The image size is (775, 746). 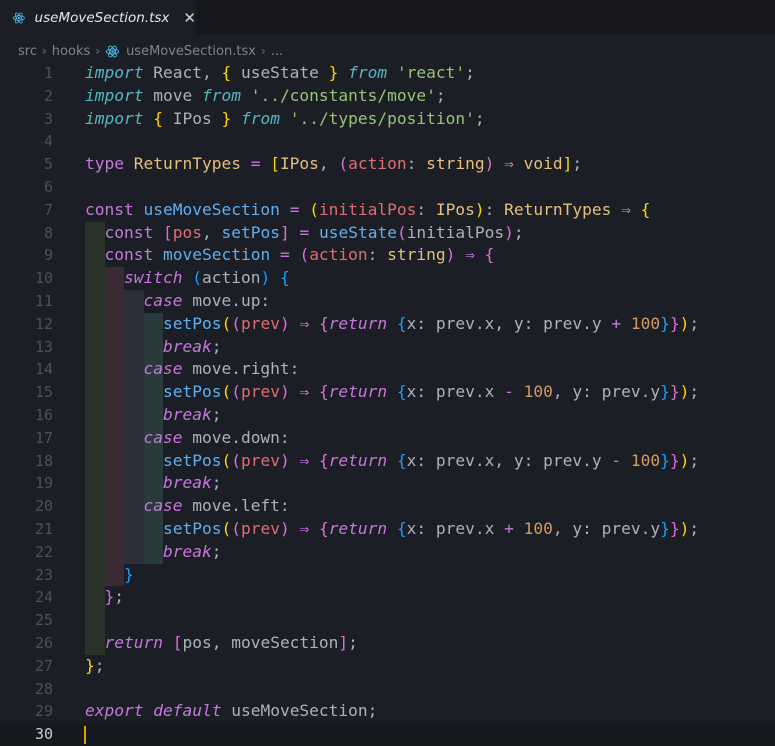 What do you see at coordinates (192, 323) in the screenshot?
I see `code-token: setPos` at bounding box center [192, 323].